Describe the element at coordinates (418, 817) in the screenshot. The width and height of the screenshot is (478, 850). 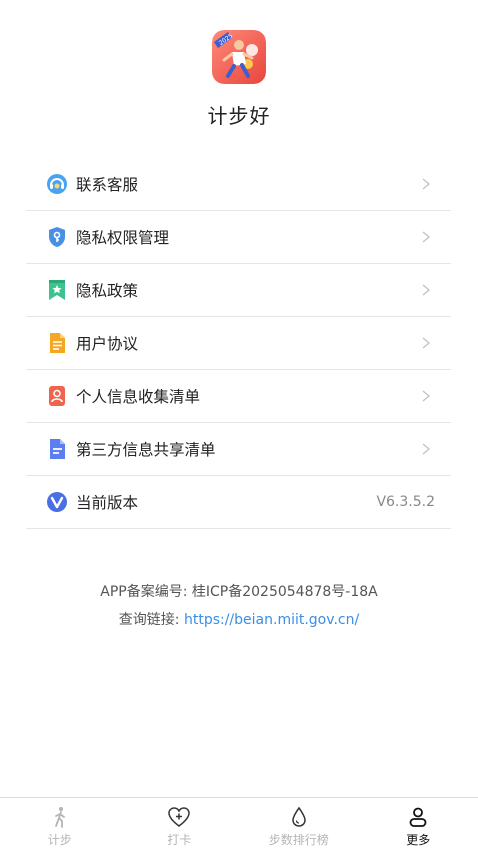
I see `person-icon` at that location.